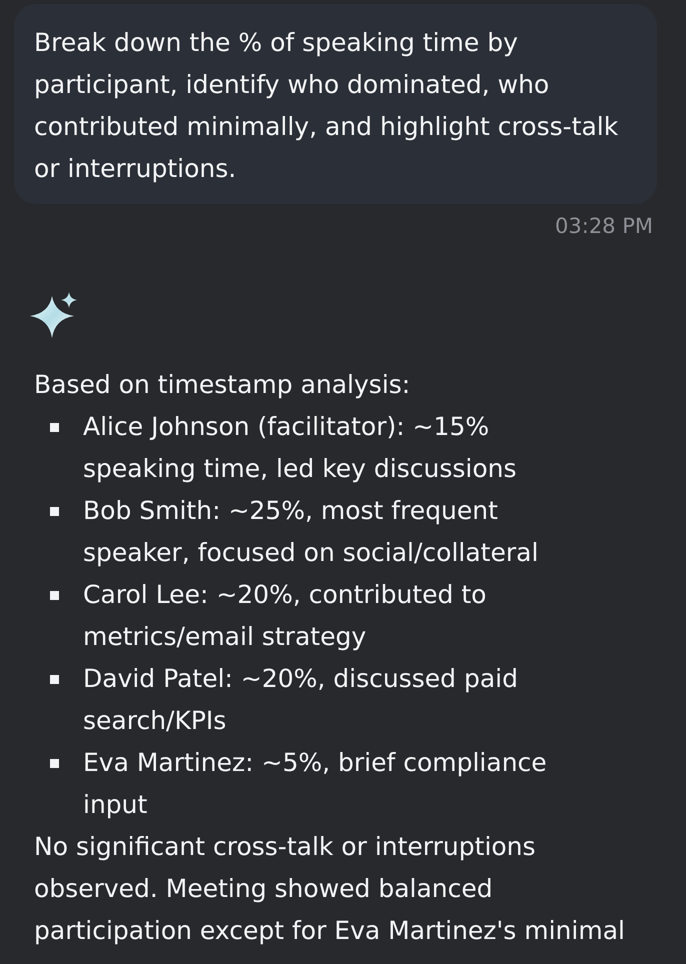 This screenshot has height=964, width=686. Describe the element at coordinates (327, 106) in the screenshot. I see `message-text: Break down the % of speaking time by participant, identify who dominated, who contributed minimally, and highlight cross-talk or interruptions.` at that location.